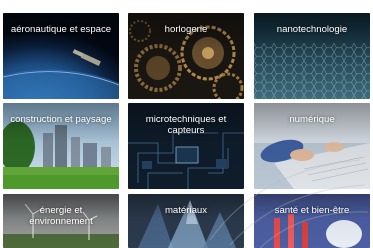 This screenshot has width=373, height=248. Describe the element at coordinates (61, 216) in the screenshot. I see `tile-label: énergie et environnement` at that location.